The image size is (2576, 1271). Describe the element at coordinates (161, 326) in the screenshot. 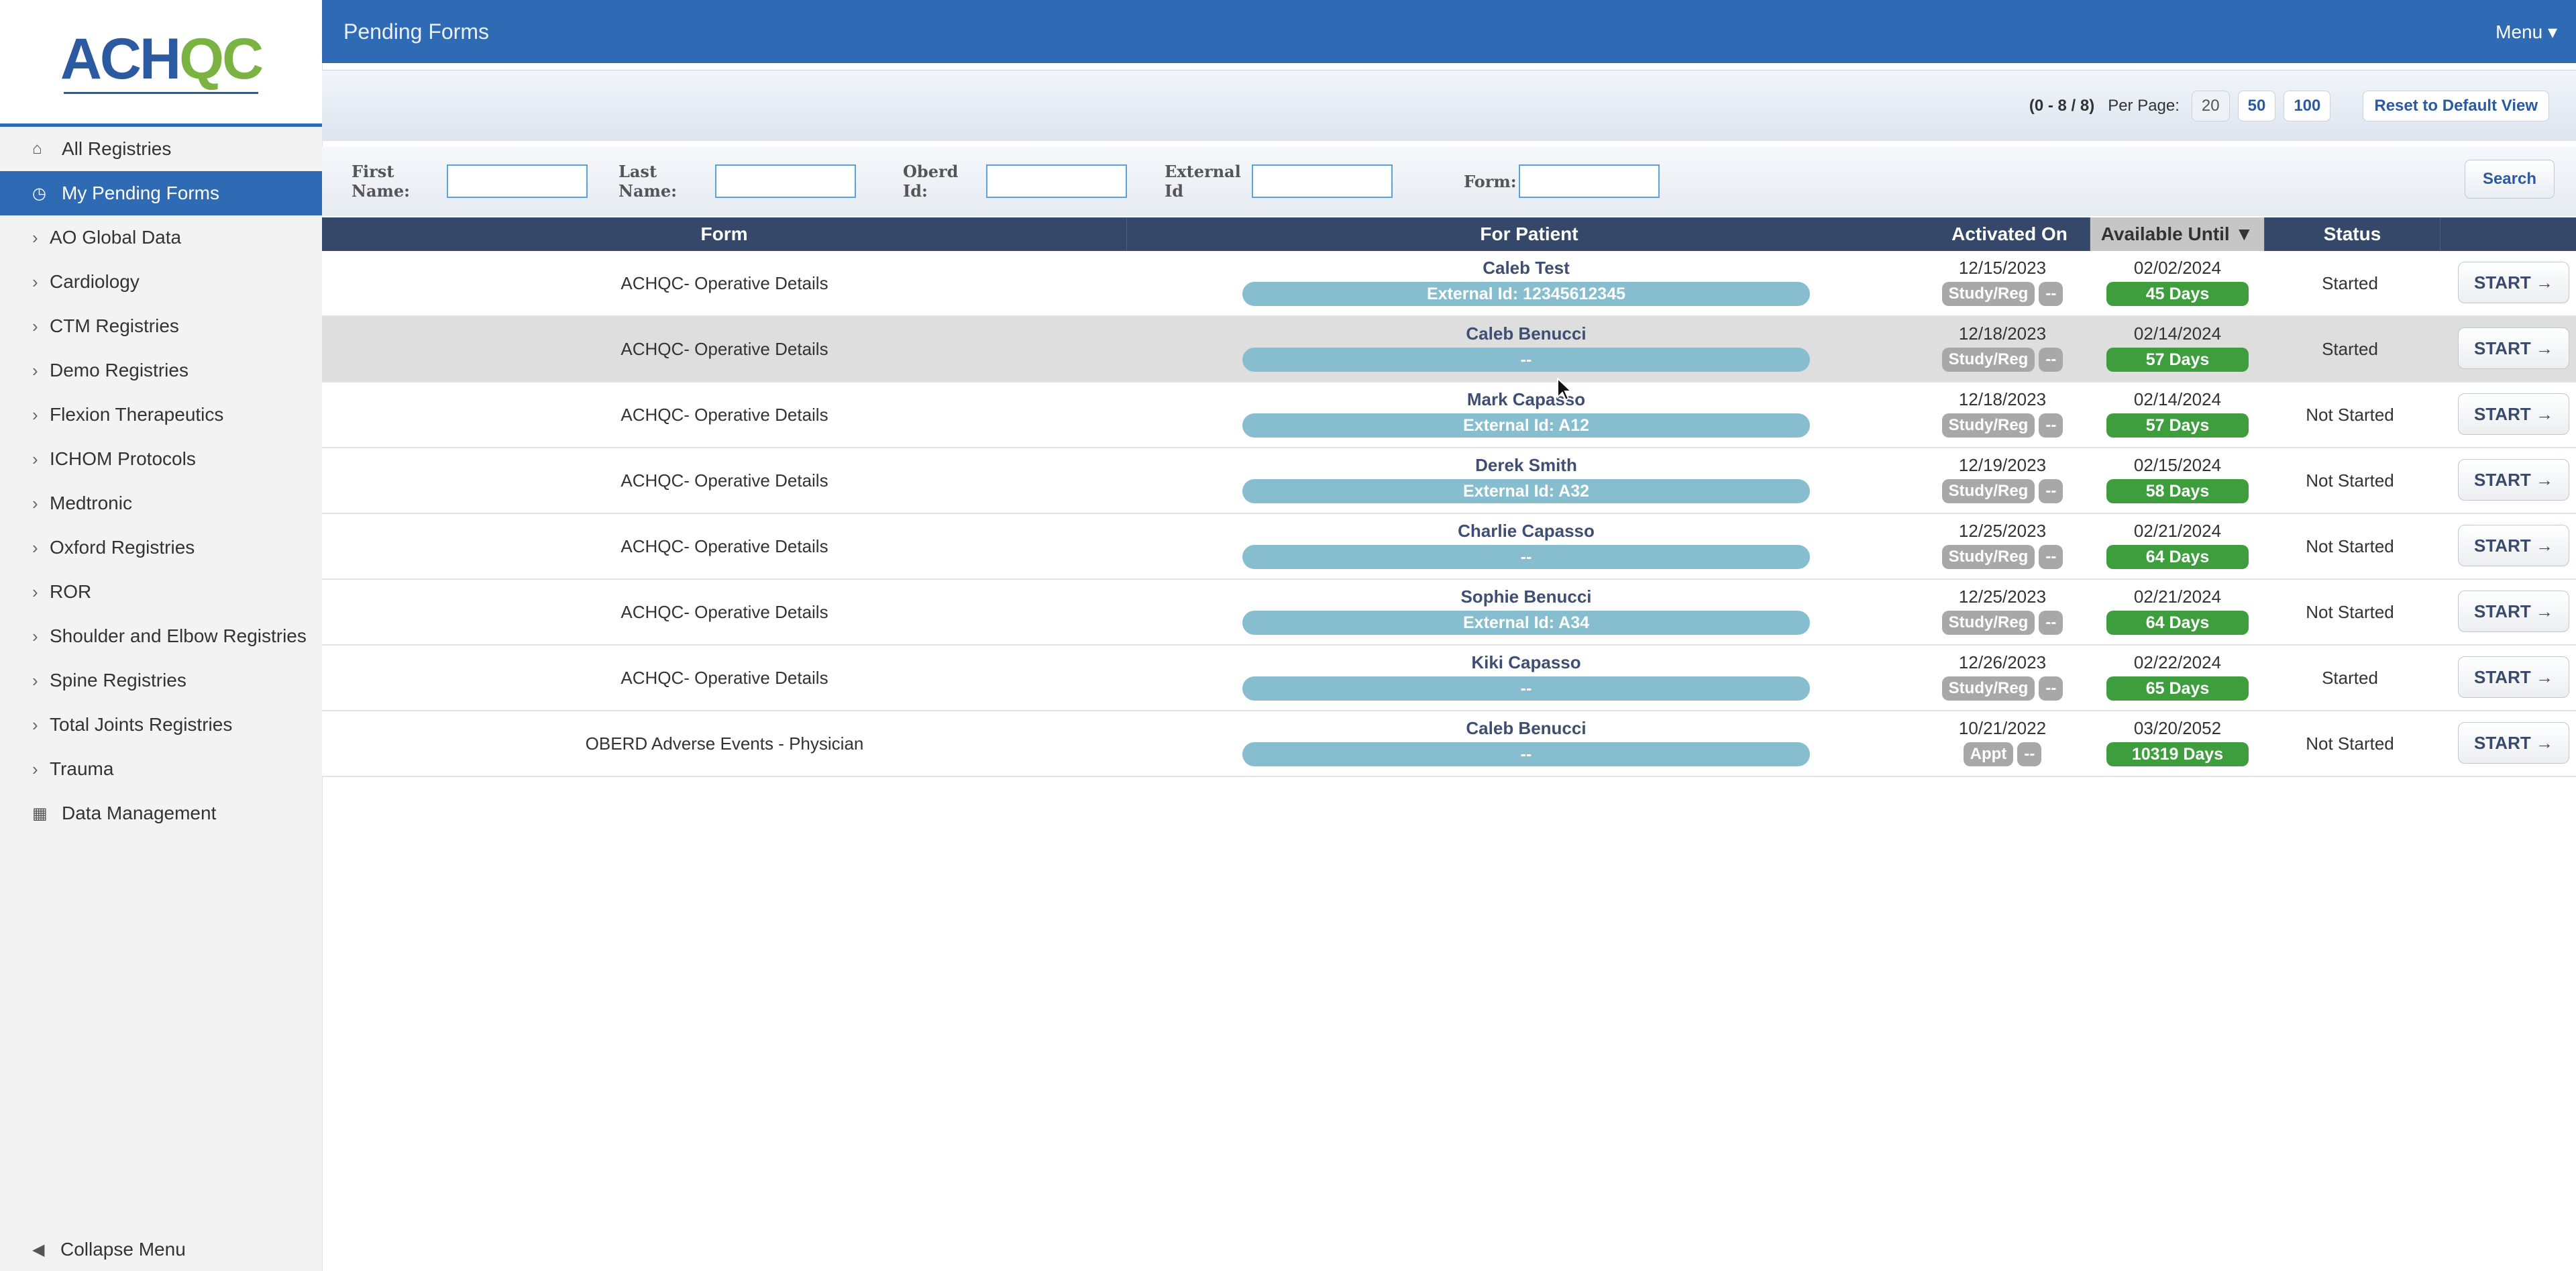

I see `sidebar-item-ctm-registries: › CTM Registries` at that location.